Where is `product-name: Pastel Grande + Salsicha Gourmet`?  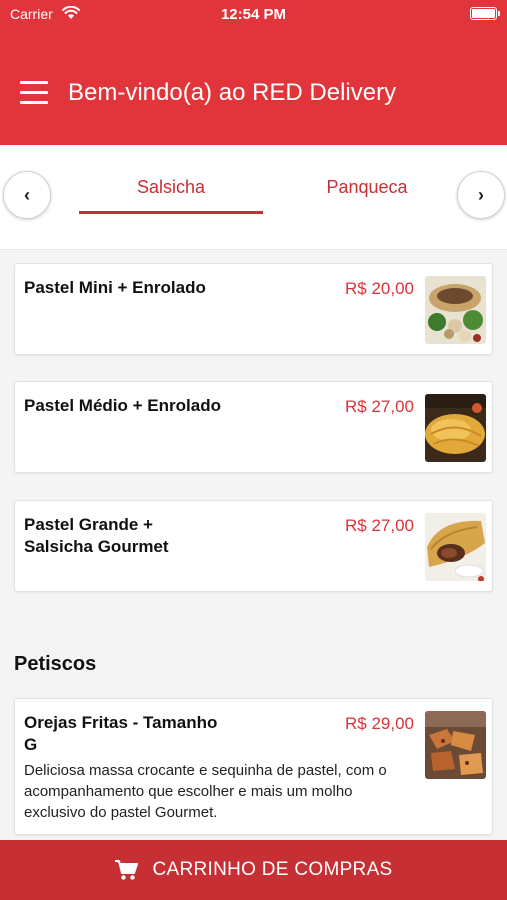
product-name: Pastel Grande + Salsicha Gourmet is located at coordinates (96, 535).